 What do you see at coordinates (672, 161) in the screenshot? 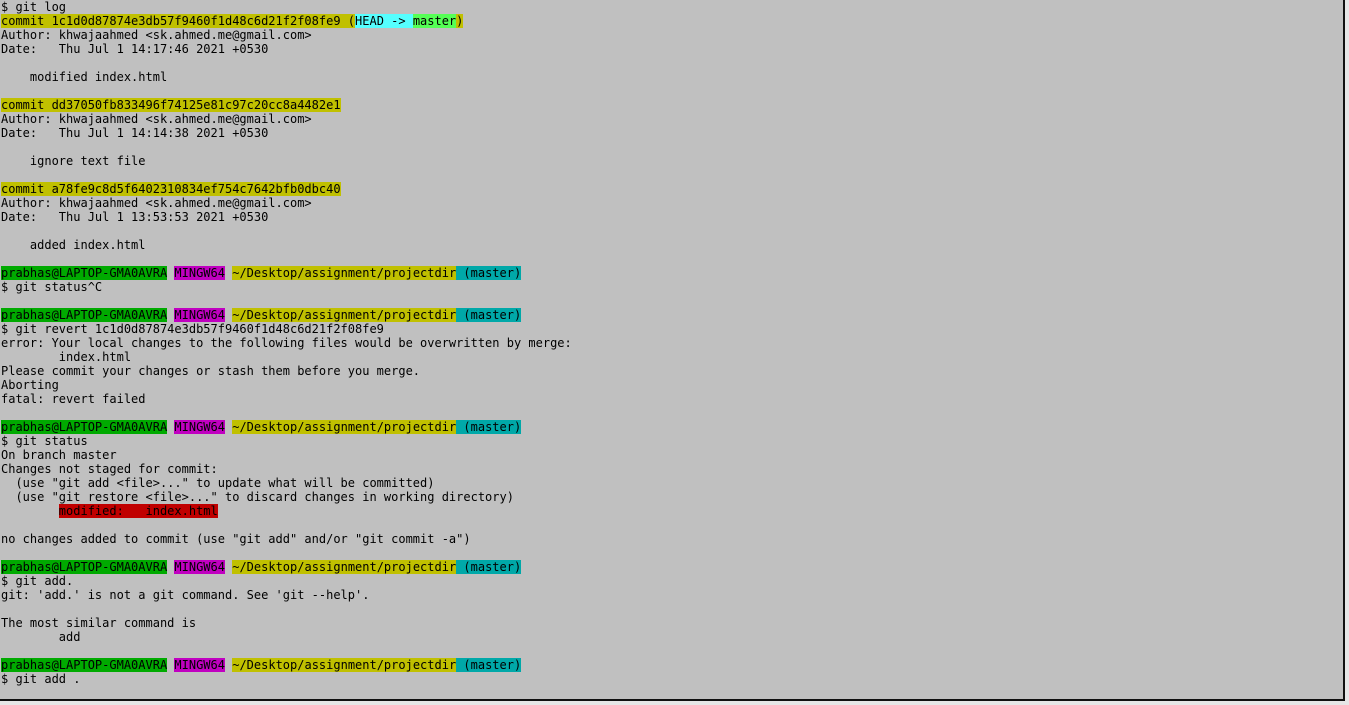
I see `output-line: ignore text file` at bounding box center [672, 161].